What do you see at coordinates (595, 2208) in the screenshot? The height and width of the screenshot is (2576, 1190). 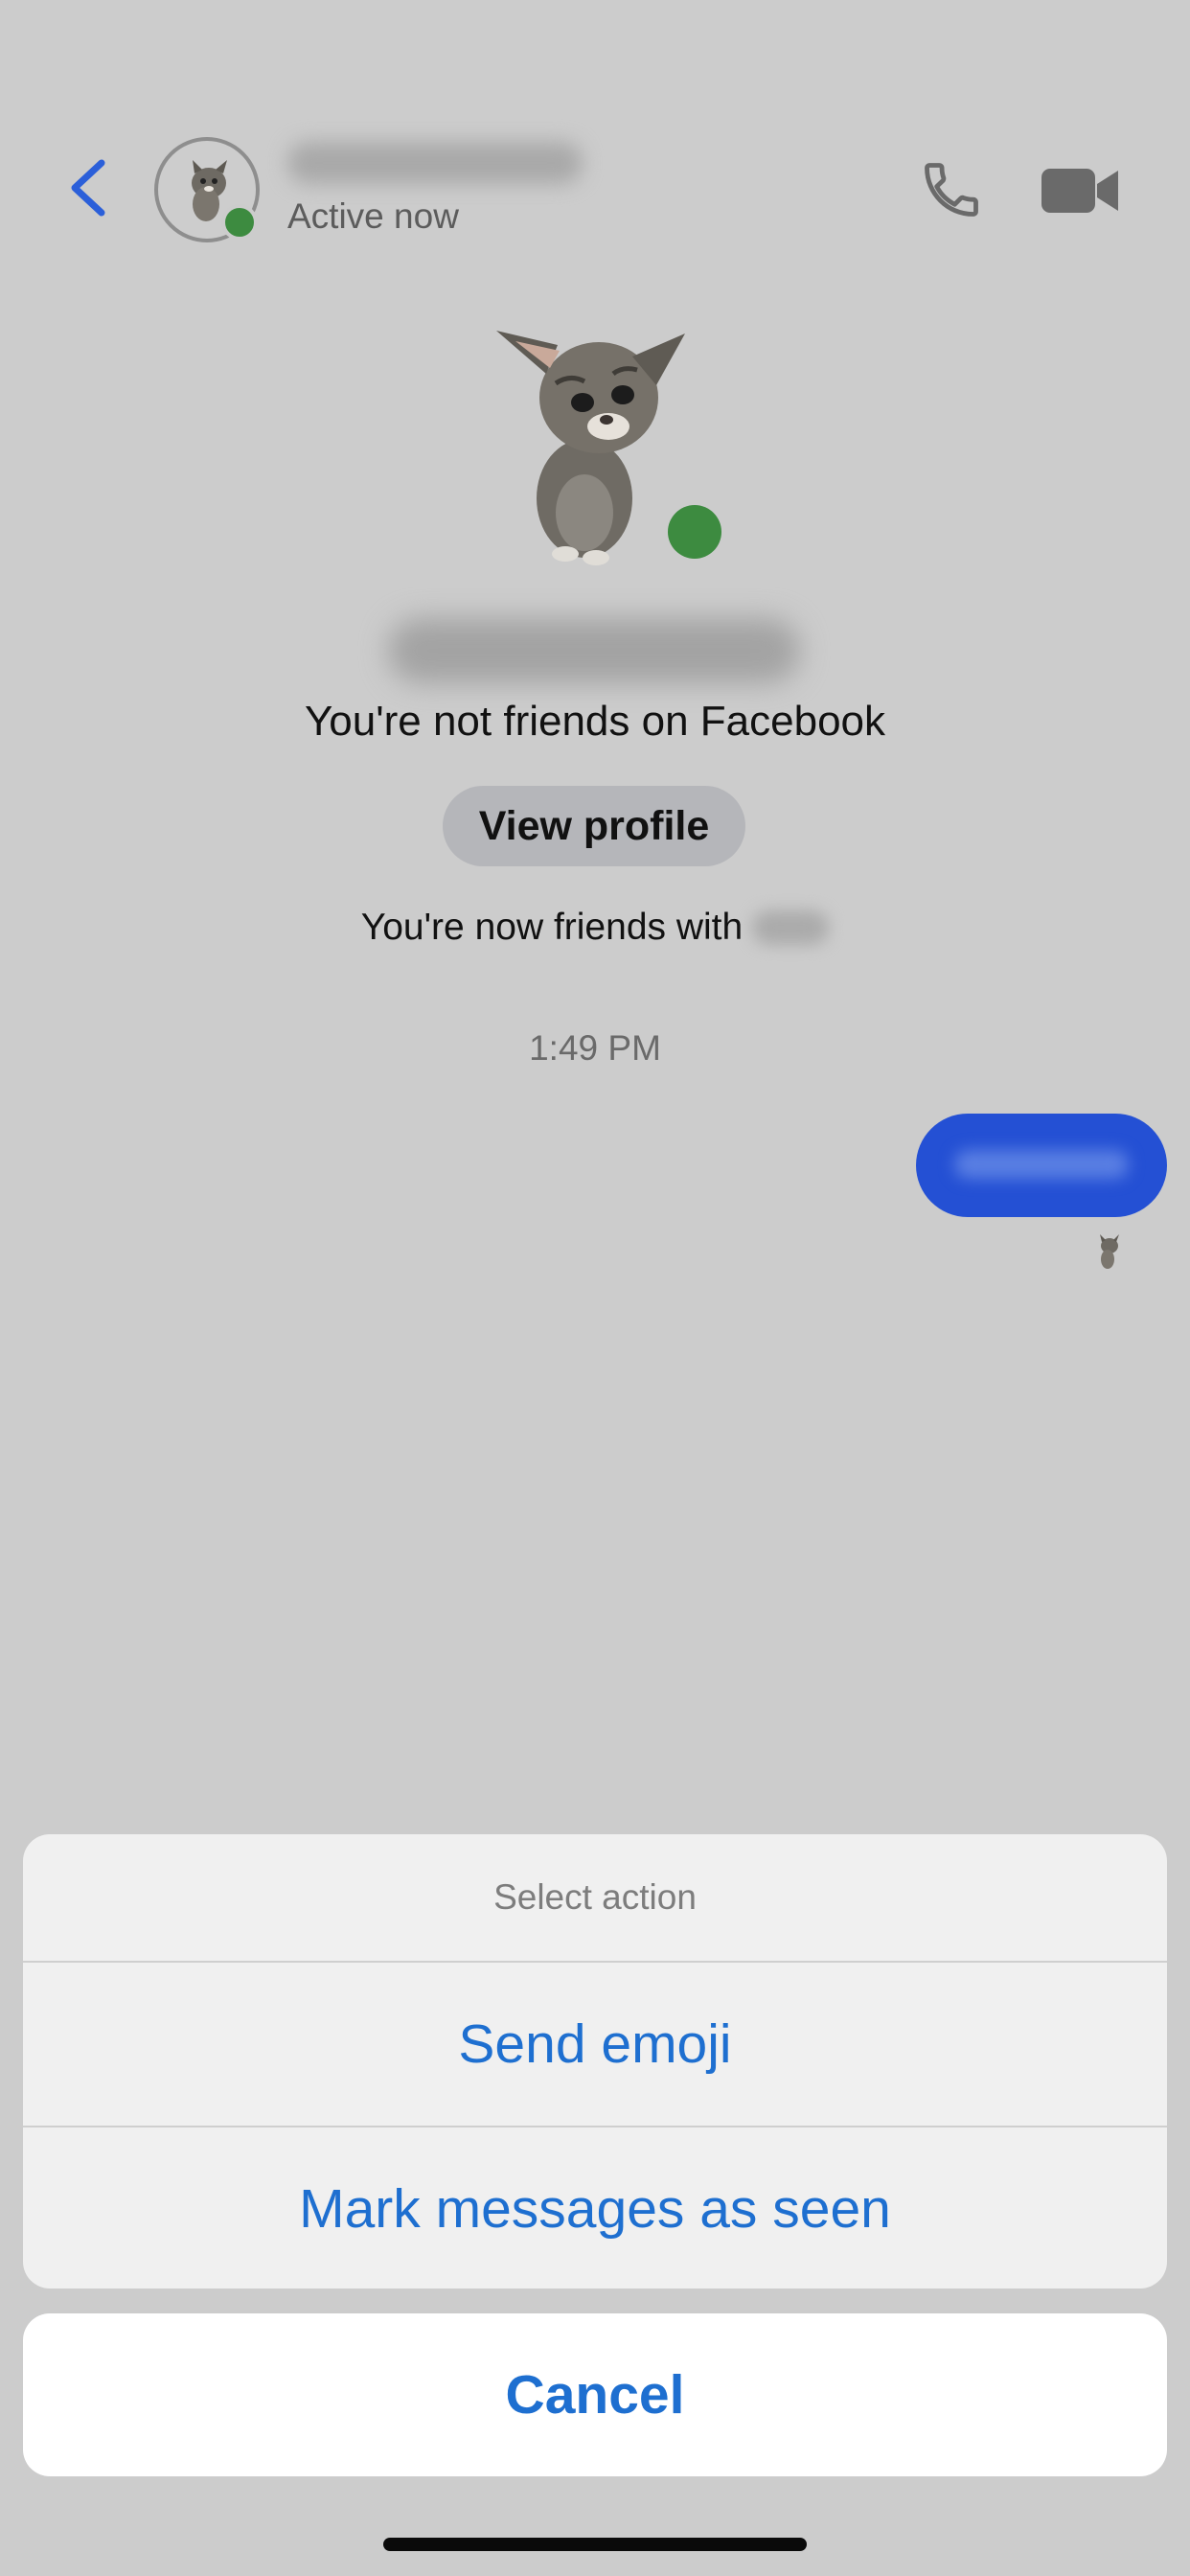 I see `mark-seen-option: Mark messages as seen` at bounding box center [595, 2208].